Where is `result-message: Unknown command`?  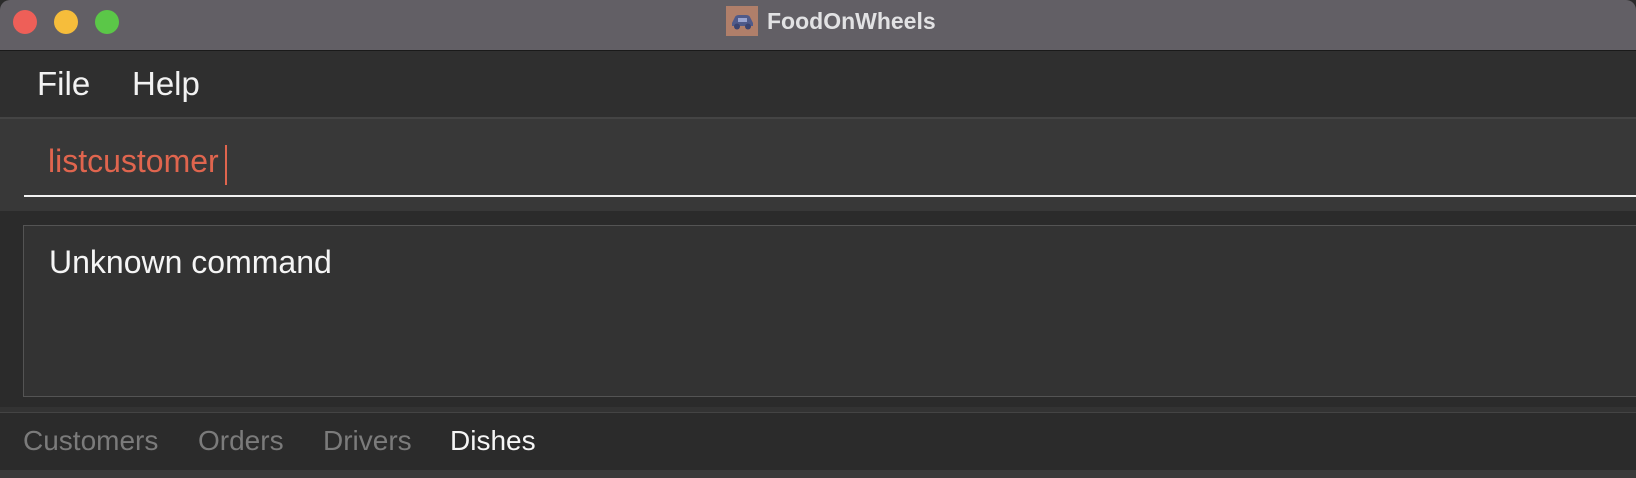
result-message: Unknown command is located at coordinates (190, 262).